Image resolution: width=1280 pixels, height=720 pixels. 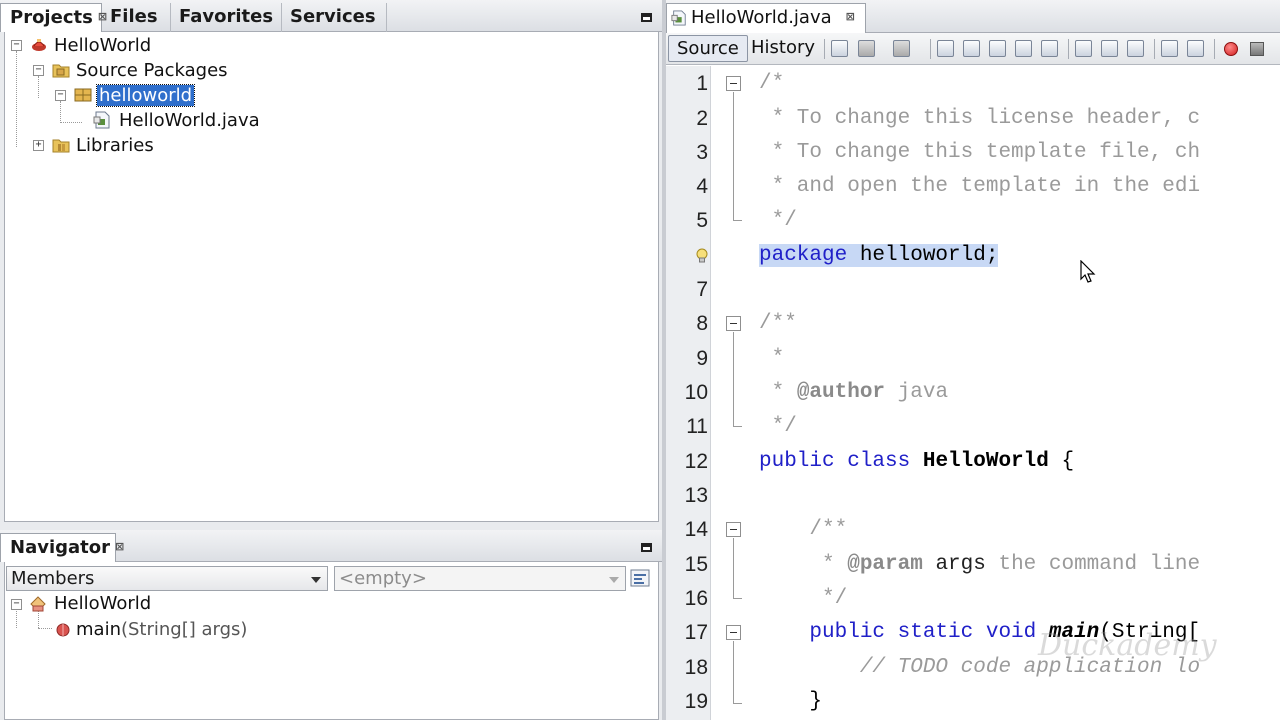 What do you see at coordinates (1049, 48) in the screenshot?
I see `toggle-rect-select-icon` at bounding box center [1049, 48].